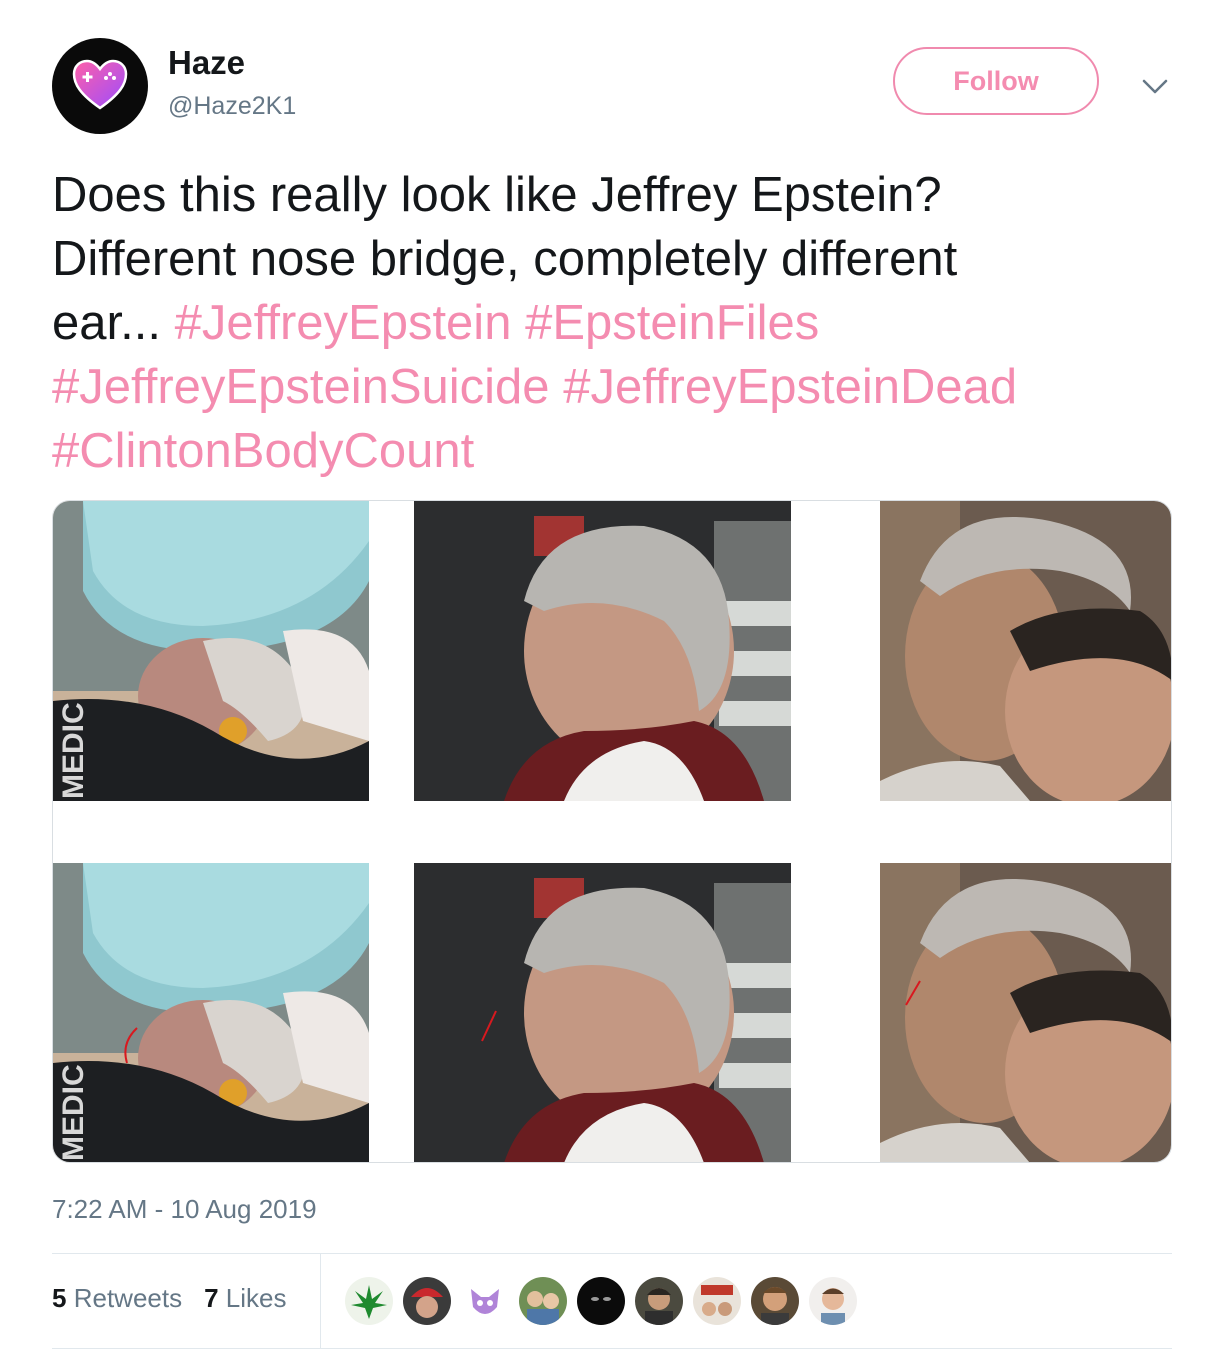 This screenshot has height=1372, width=1216. I want to click on likes-stat: 7 Likes, so click(245, 1298).